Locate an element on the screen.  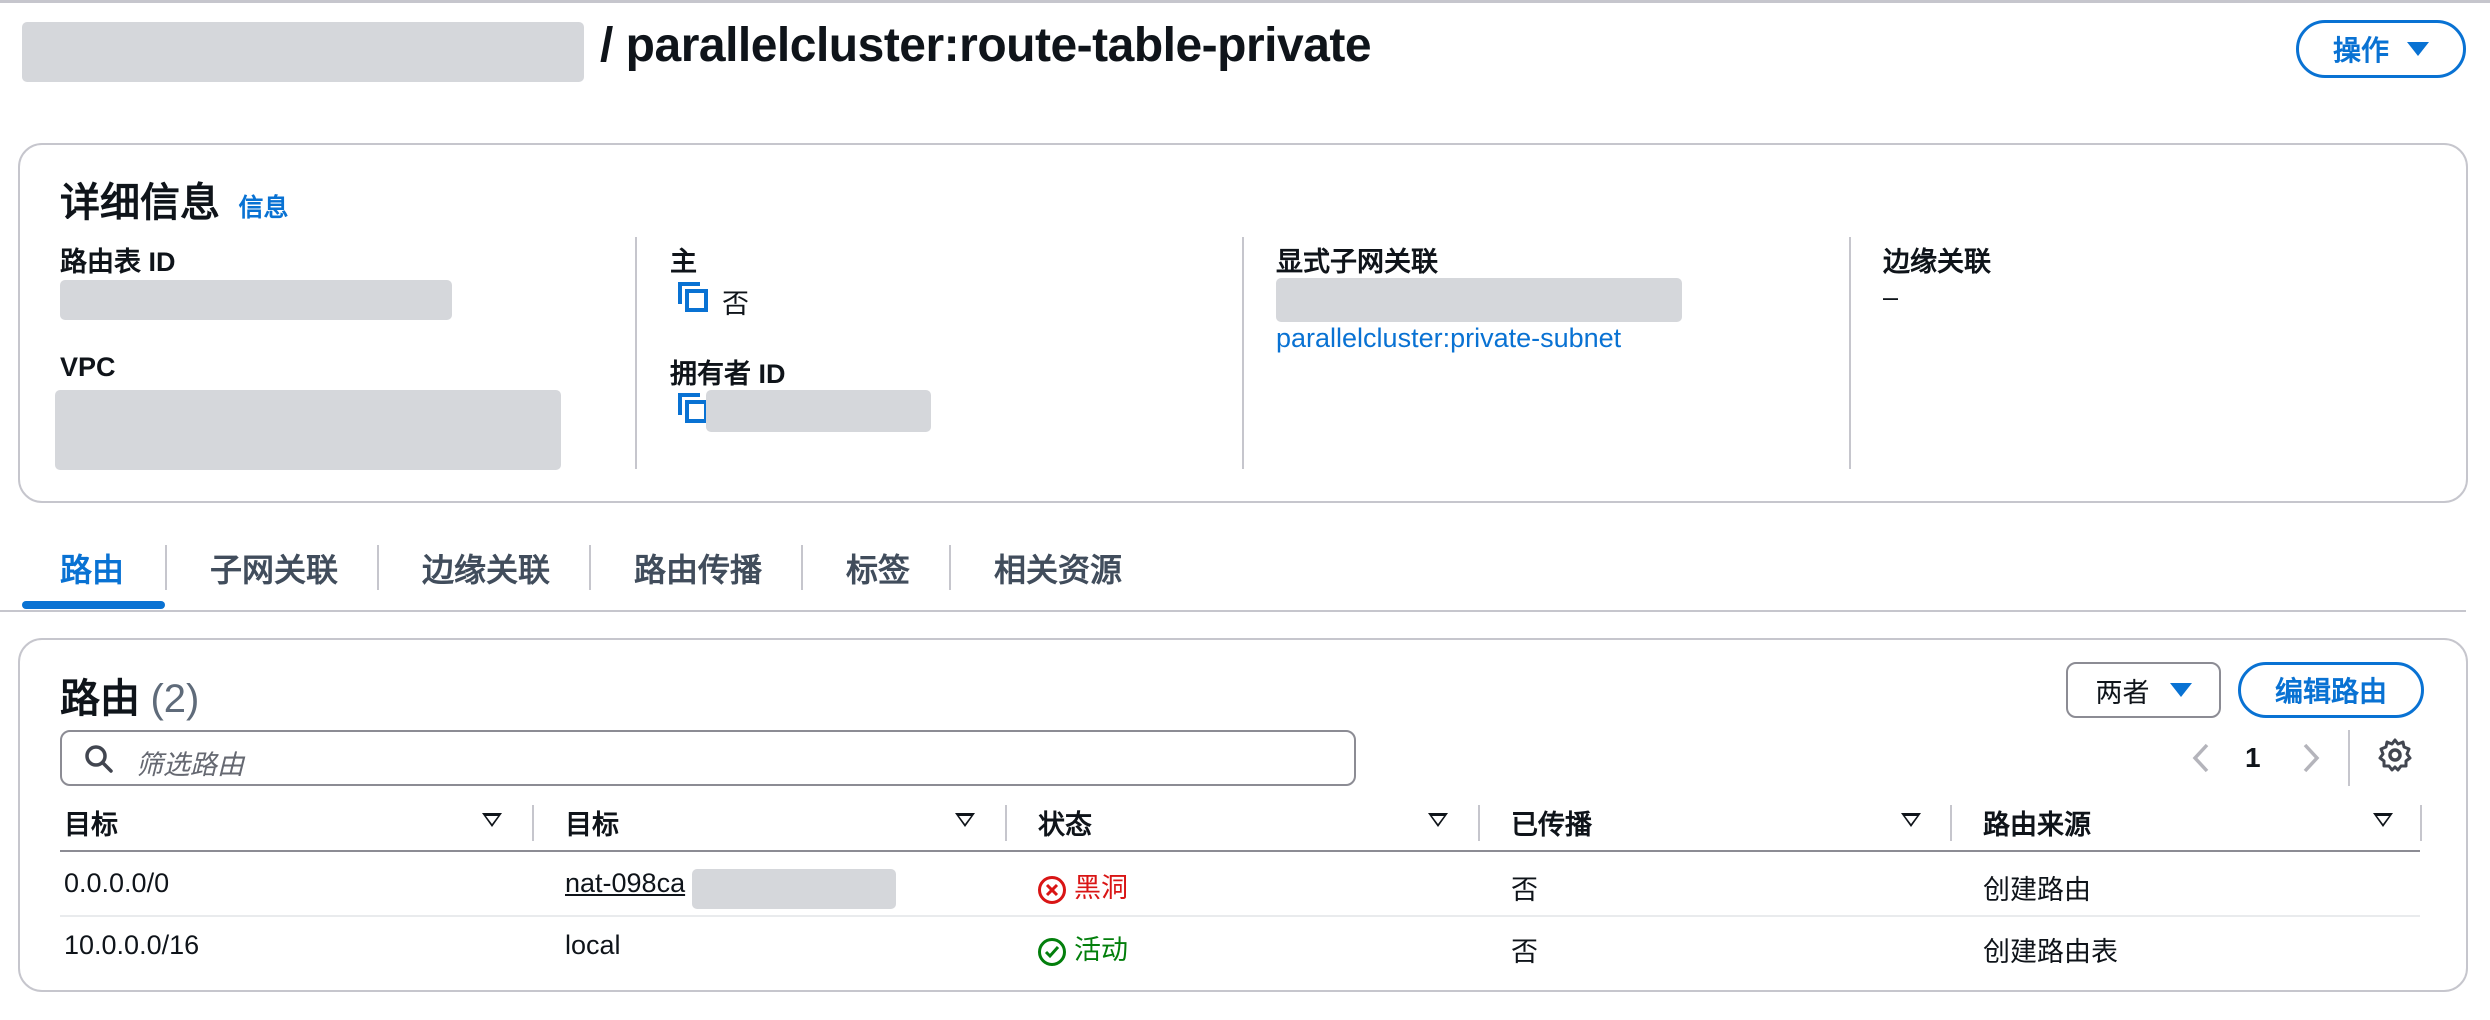
details-heading-row: 详细信息 信息 is located at coordinates (174, 199).